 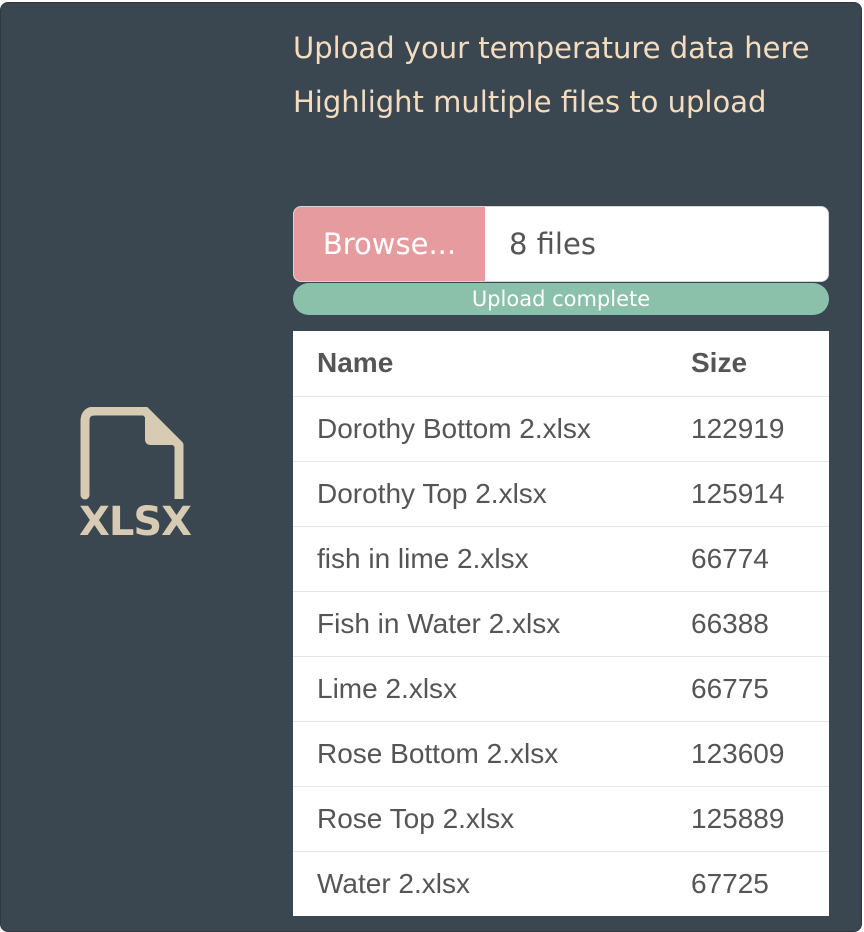 I want to click on table-row: Fish in Water 2.xlsx 66388, so click(x=561, y=624).